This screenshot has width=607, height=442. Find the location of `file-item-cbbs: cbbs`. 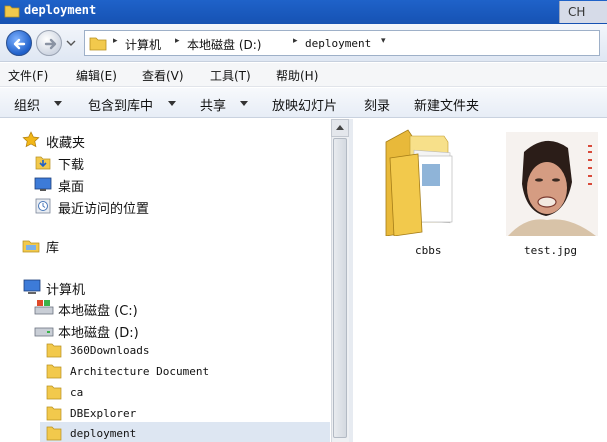

file-item-cbbs: cbbs is located at coordinates (423, 193).